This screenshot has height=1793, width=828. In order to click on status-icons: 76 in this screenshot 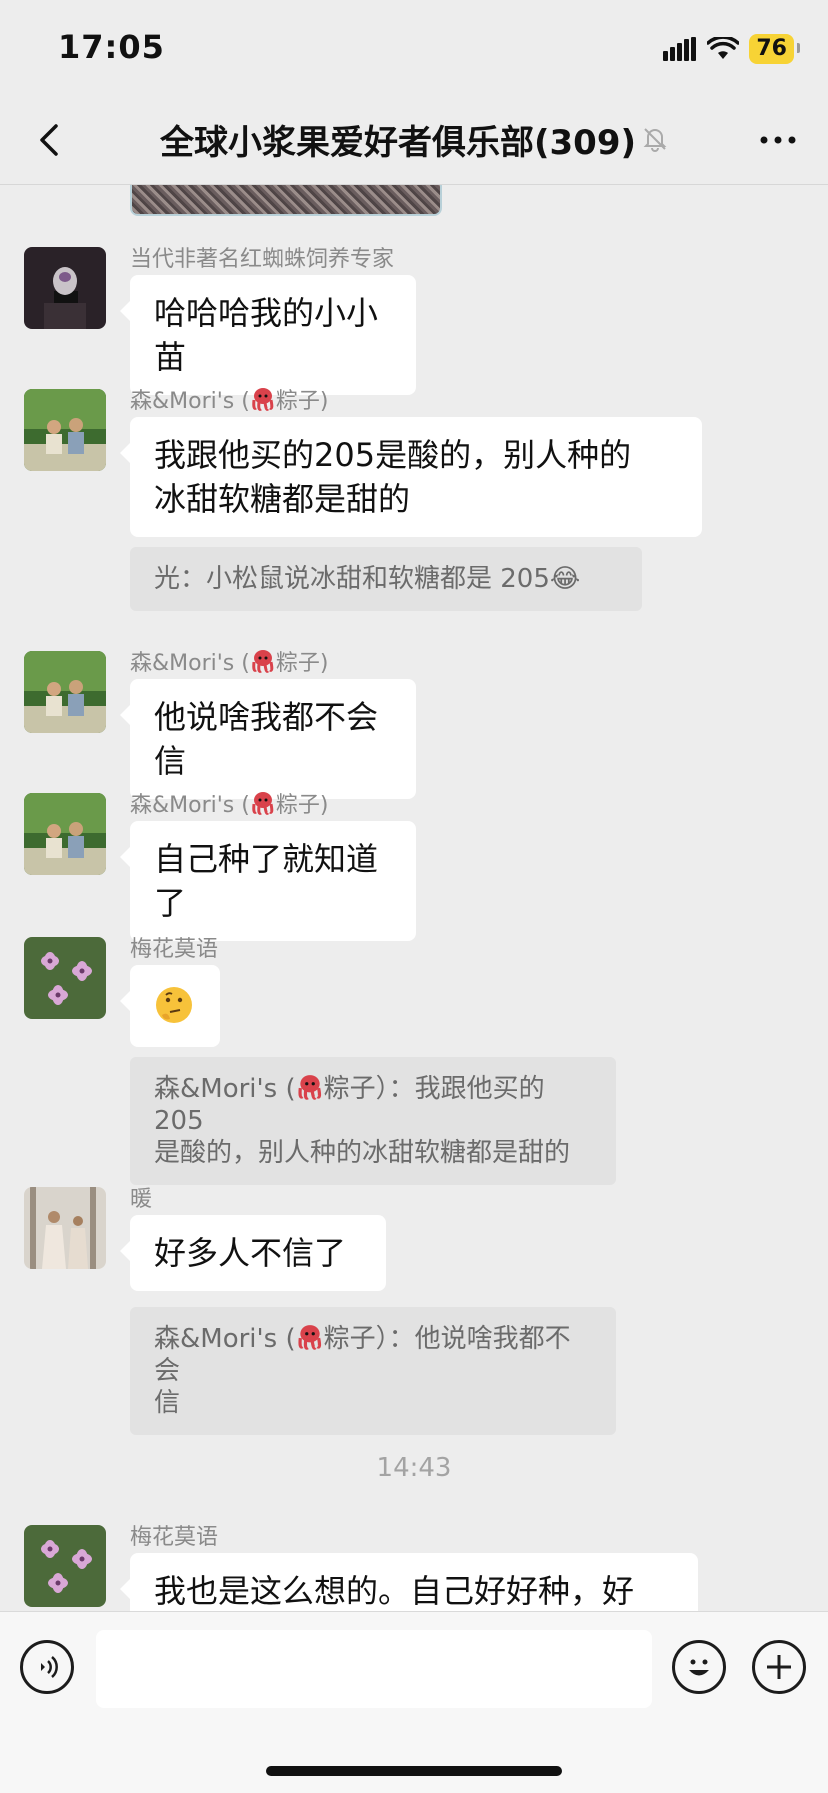, I will do `click(731, 49)`.